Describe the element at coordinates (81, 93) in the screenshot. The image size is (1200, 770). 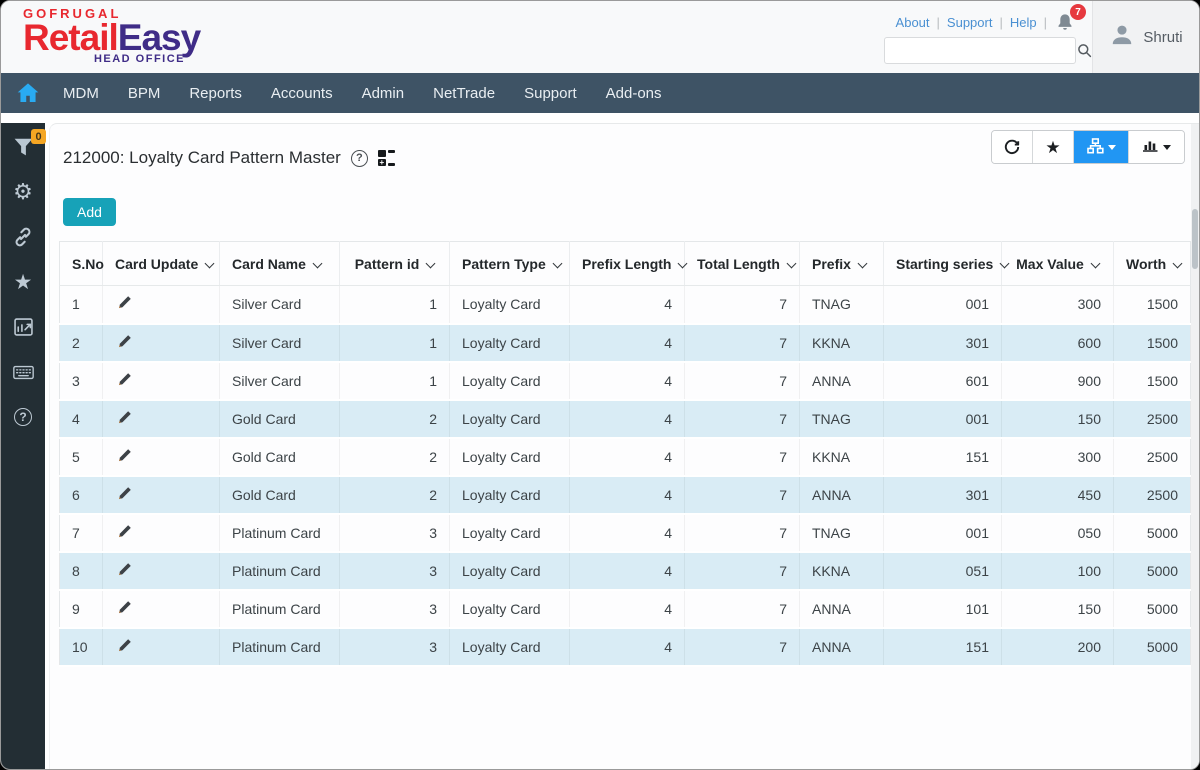
I see `nav-item-mdm: MDM` at that location.